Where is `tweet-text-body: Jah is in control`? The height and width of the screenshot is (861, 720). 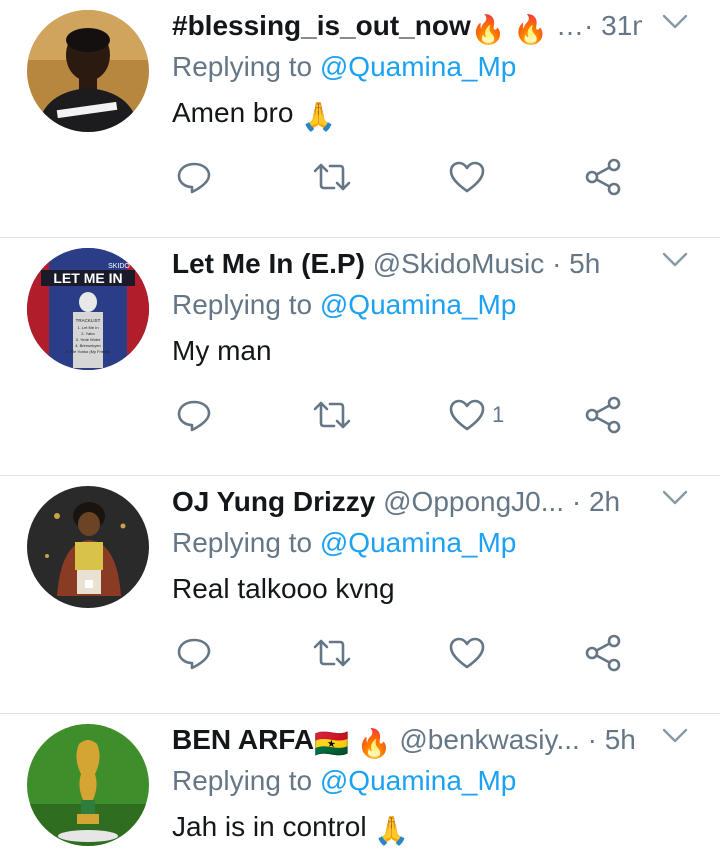
tweet-text-body: Jah is in control is located at coordinates (269, 826).